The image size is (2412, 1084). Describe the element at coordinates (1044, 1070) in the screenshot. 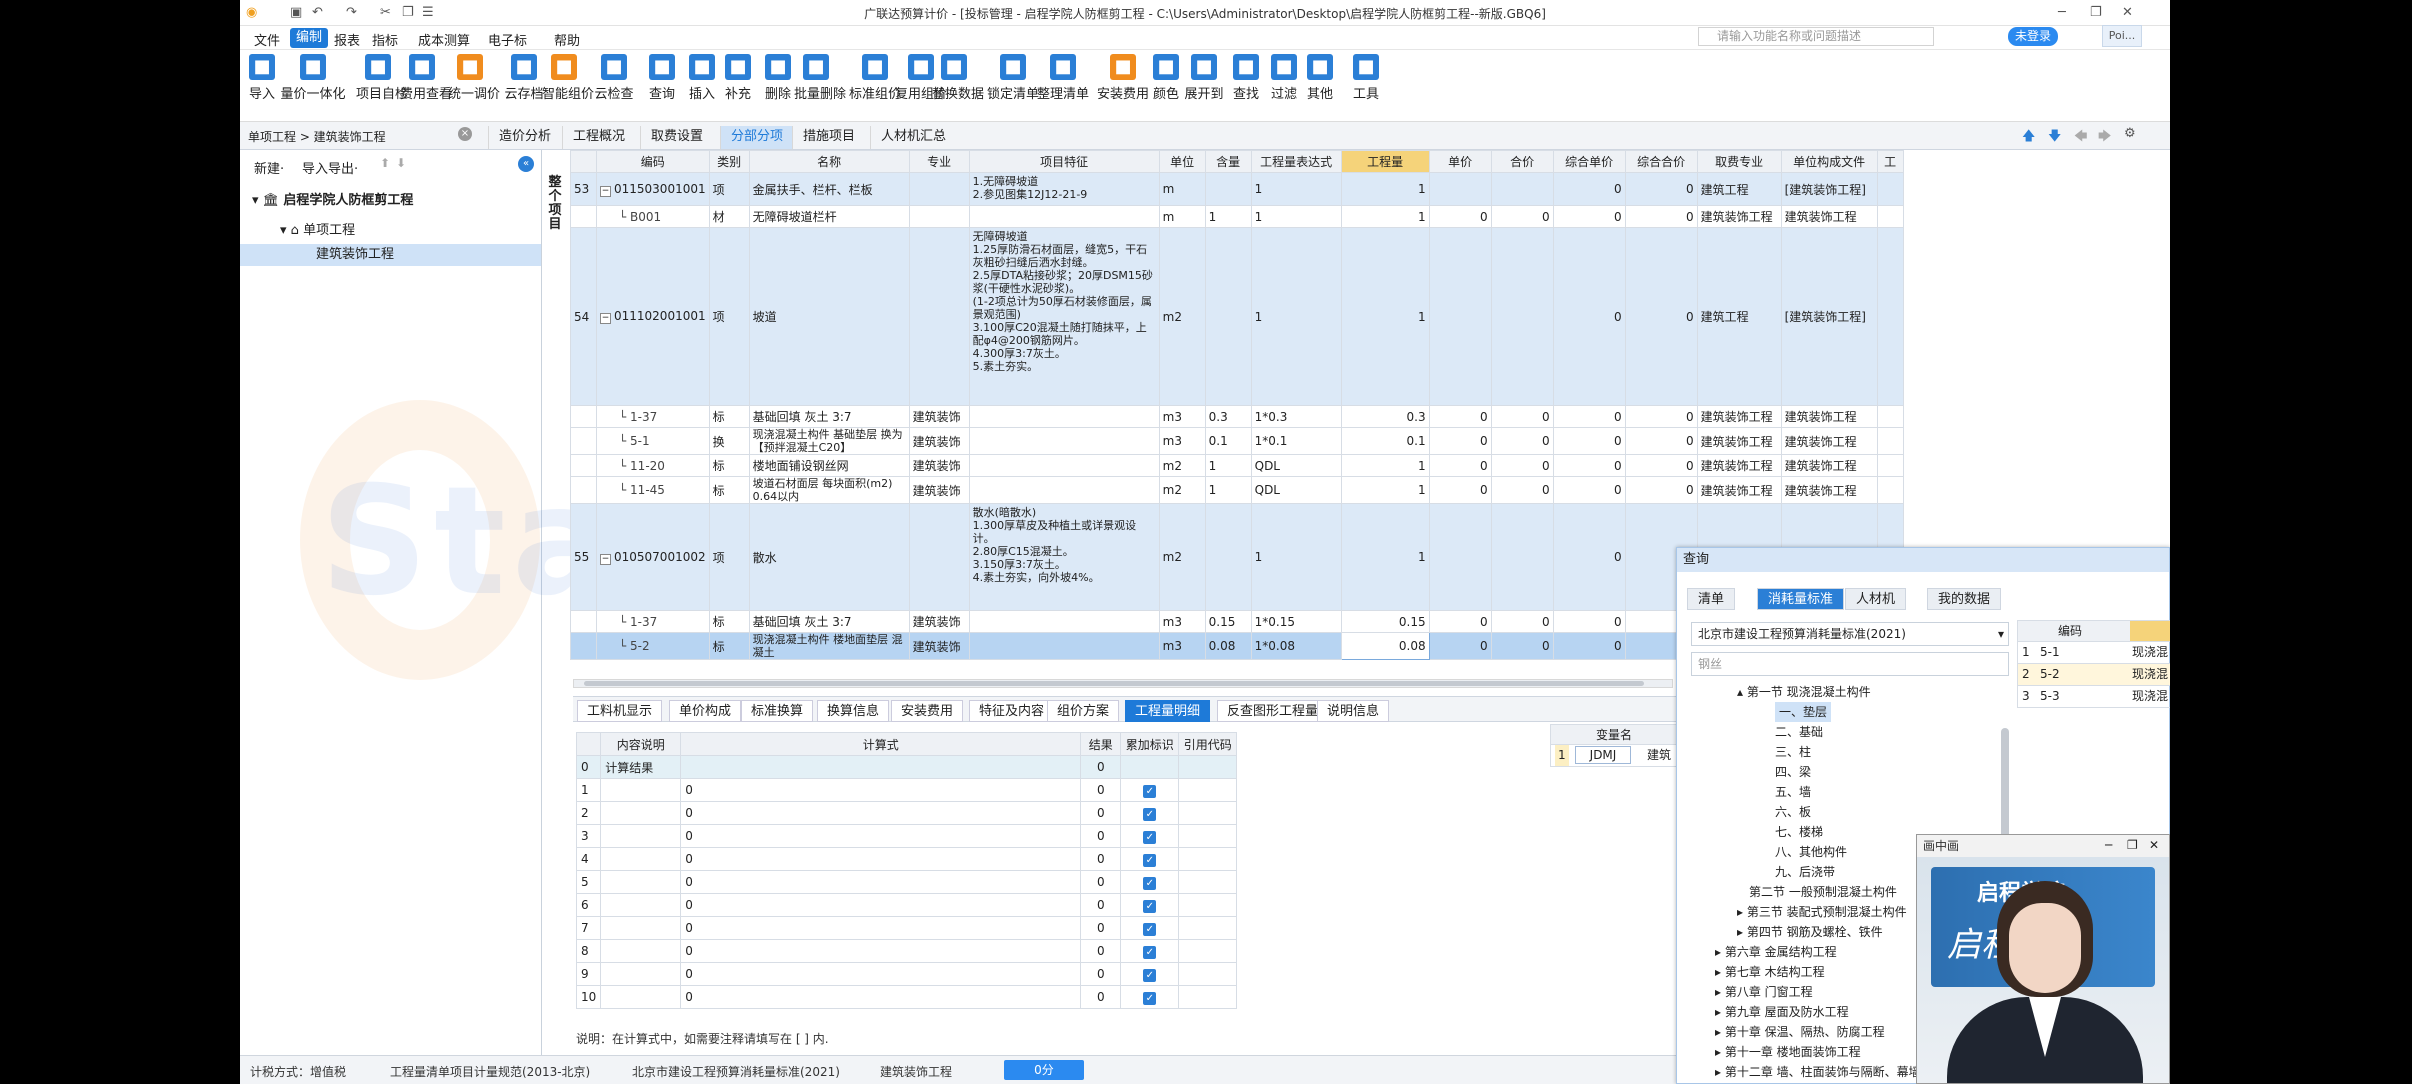

I see `score-button: 0分` at that location.